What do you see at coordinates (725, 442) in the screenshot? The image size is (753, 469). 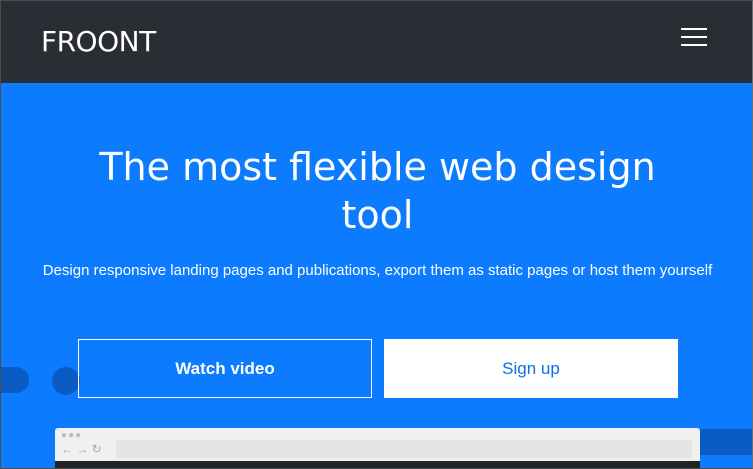 I see `decorative-block` at bounding box center [725, 442].